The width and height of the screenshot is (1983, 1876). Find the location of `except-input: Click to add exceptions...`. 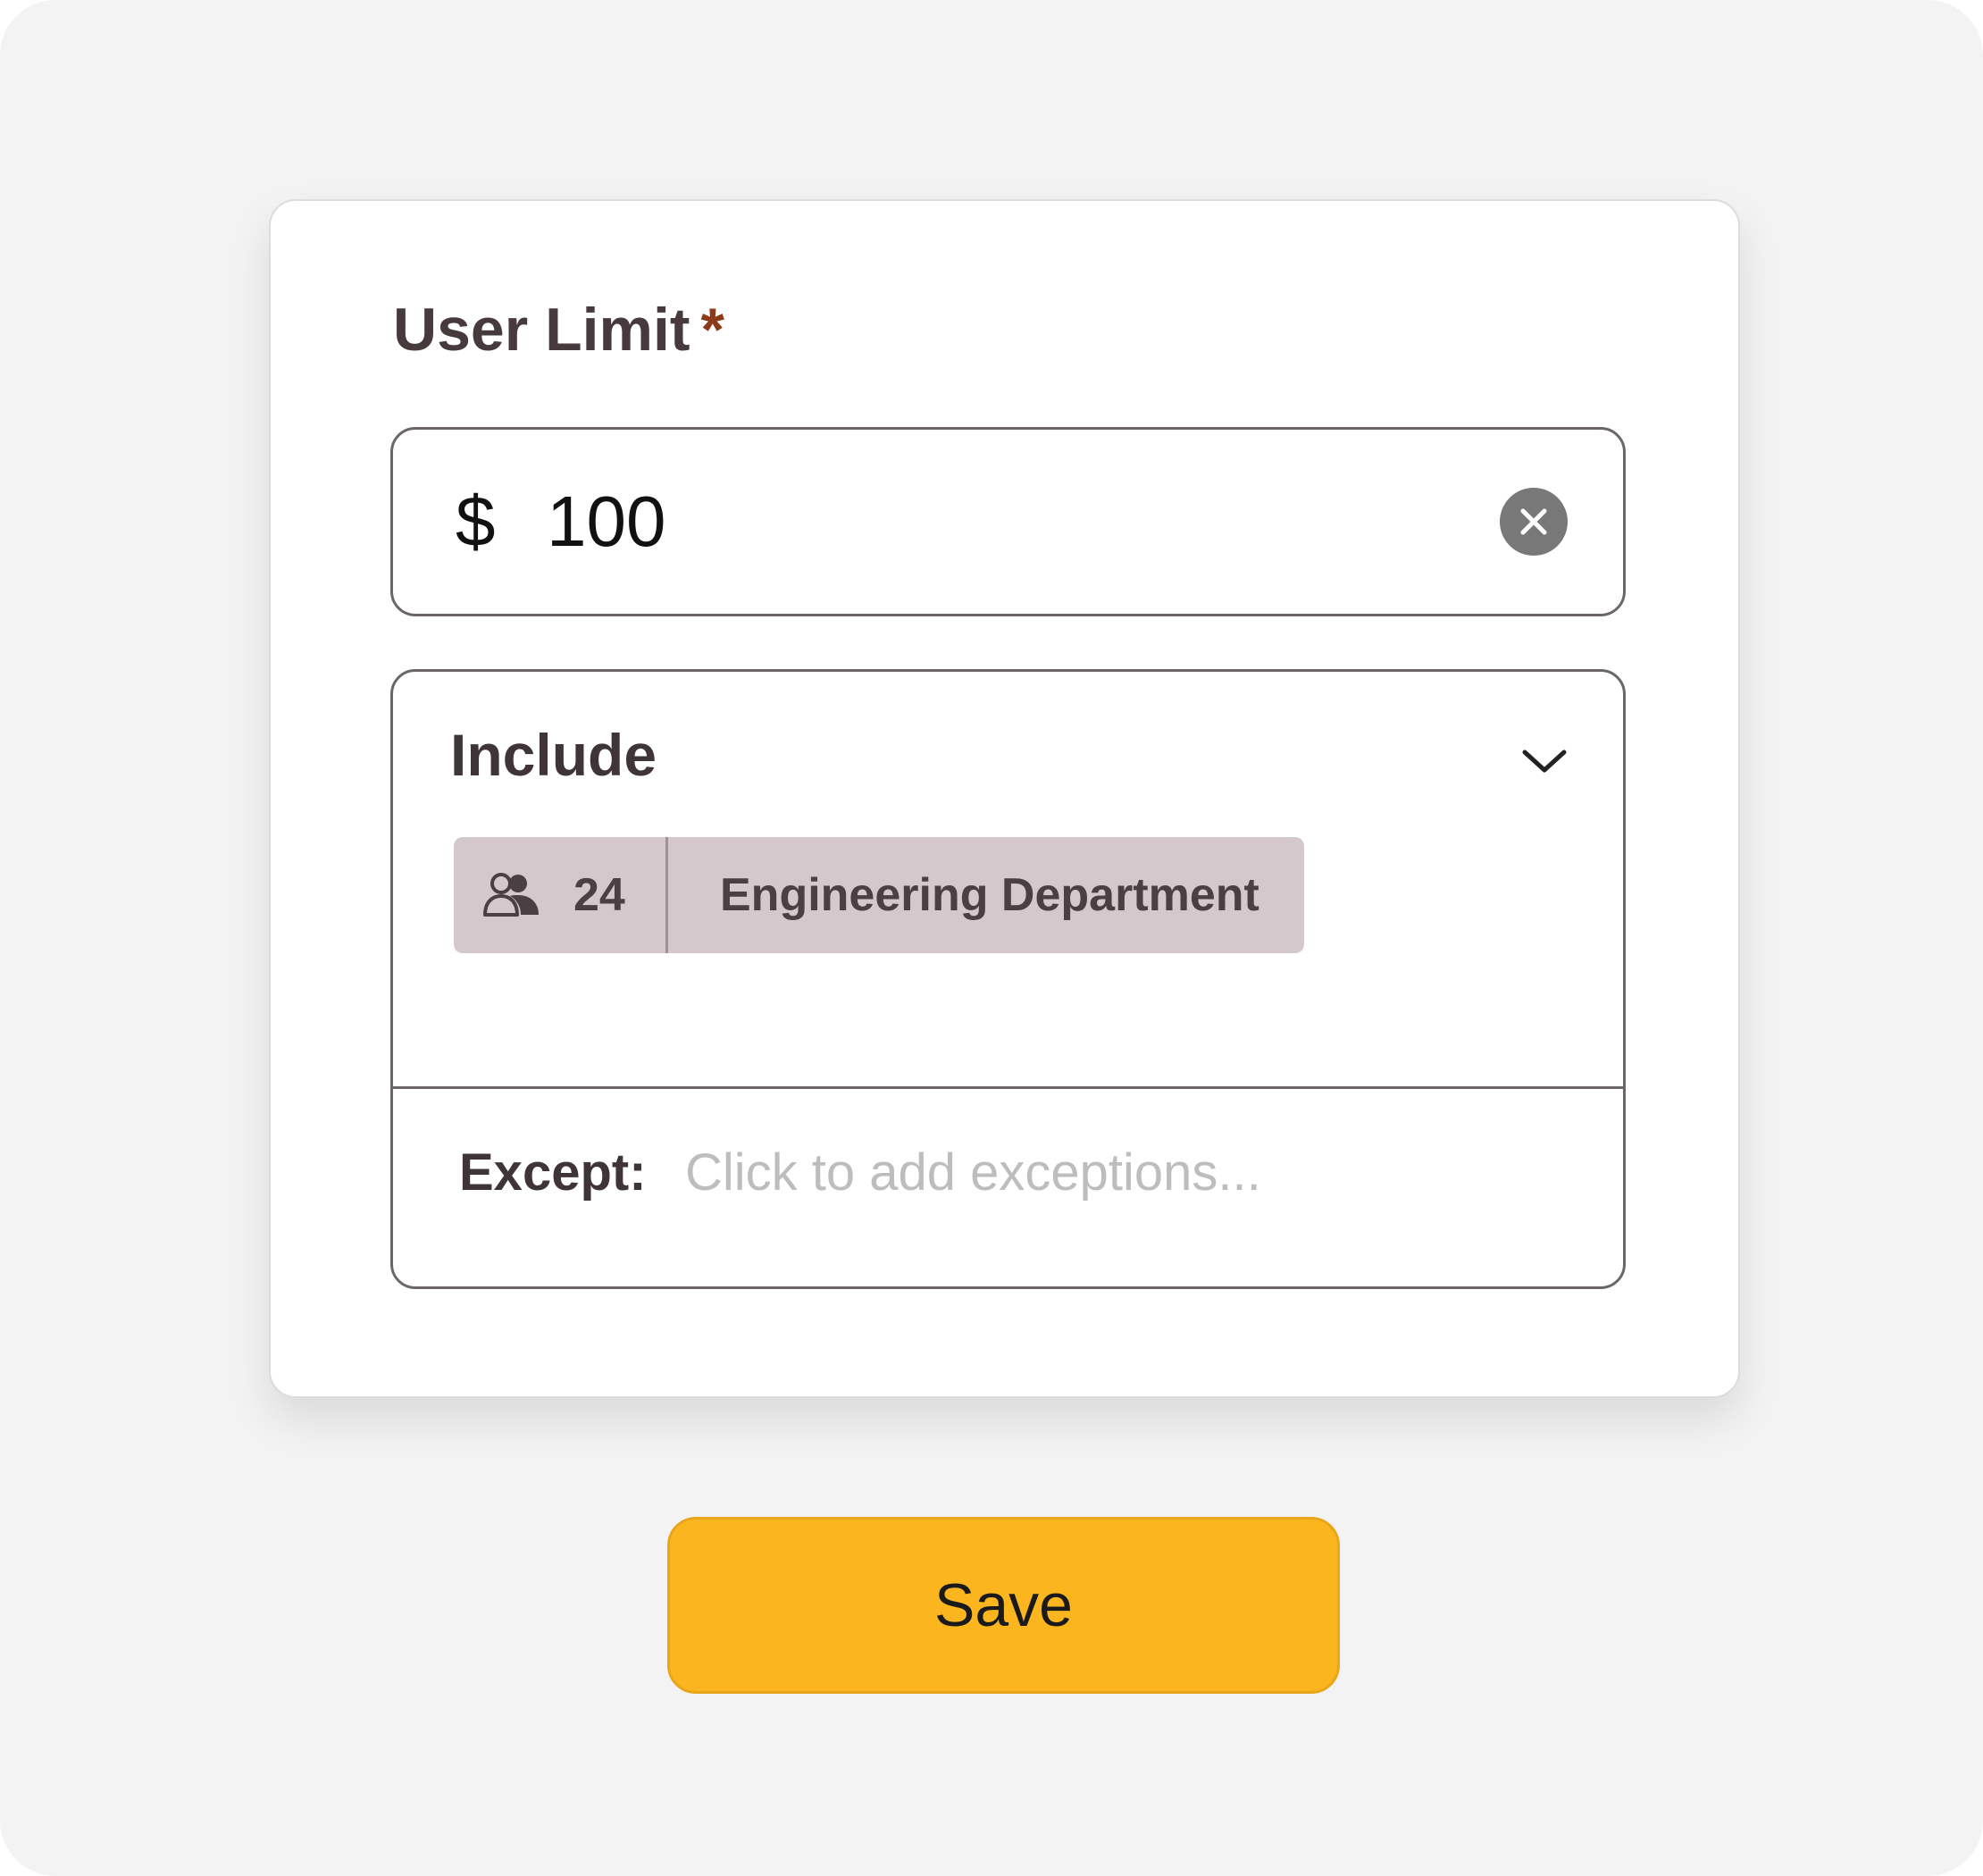

except-input: Click to add exceptions... is located at coordinates (973, 1173).